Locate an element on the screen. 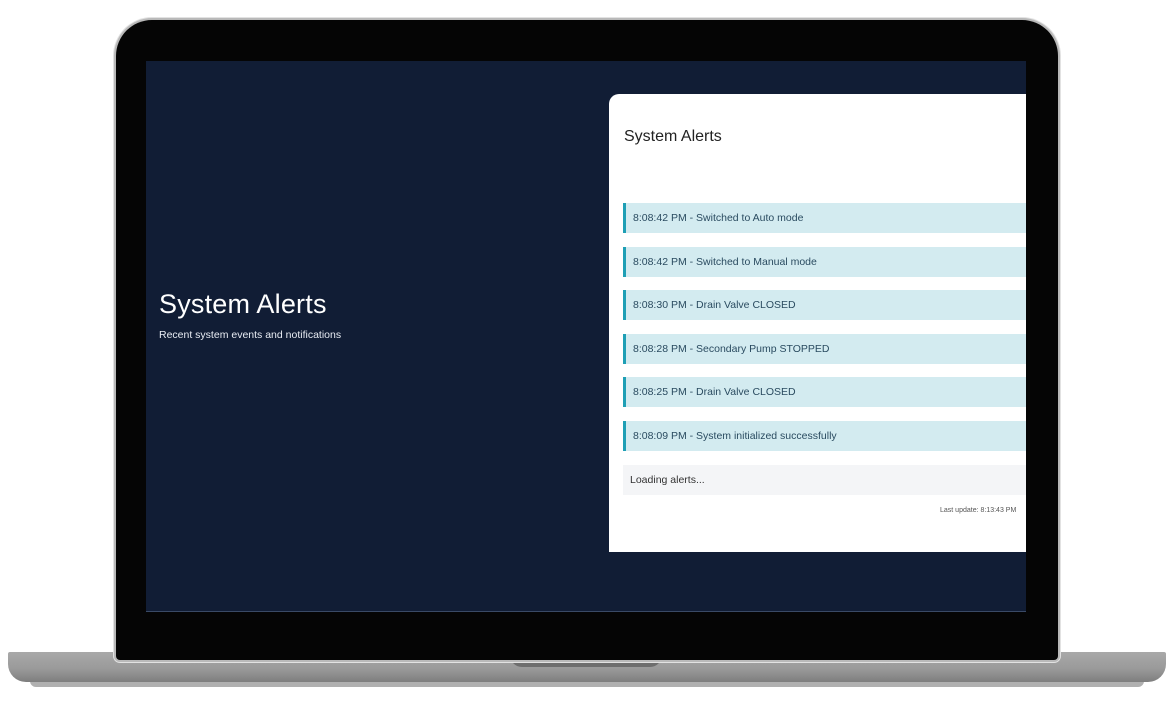 The width and height of the screenshot is (1172, 708). alert-item: 8:08:25 PM - Drain Valve CLOSED is located at coordinates (824, 392).